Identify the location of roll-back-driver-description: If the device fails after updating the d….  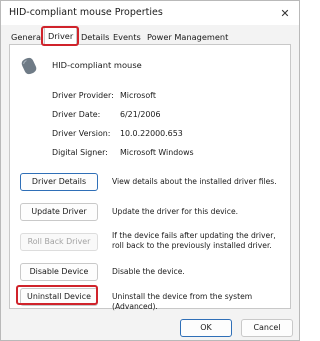
(194, 240).